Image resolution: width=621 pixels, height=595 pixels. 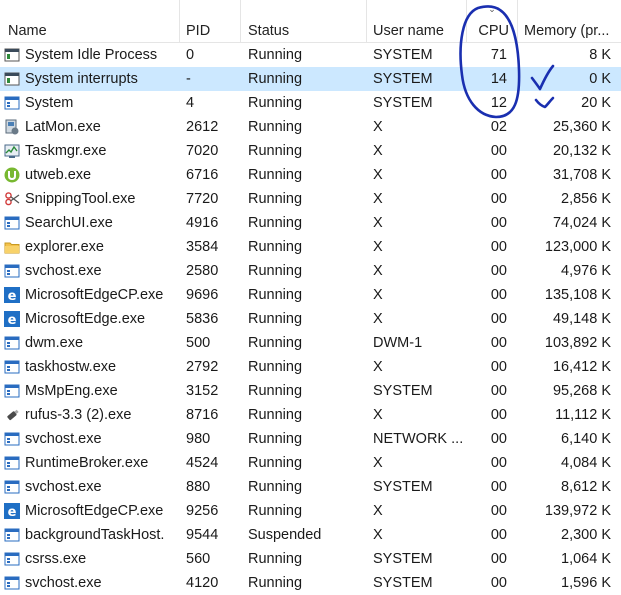 What do you see at coordinates (310, 223) in the screenshot?
I see `table-row: SearchUI.exe 4916 Running X 00 74,024 K` at bounding box center [310, 223].